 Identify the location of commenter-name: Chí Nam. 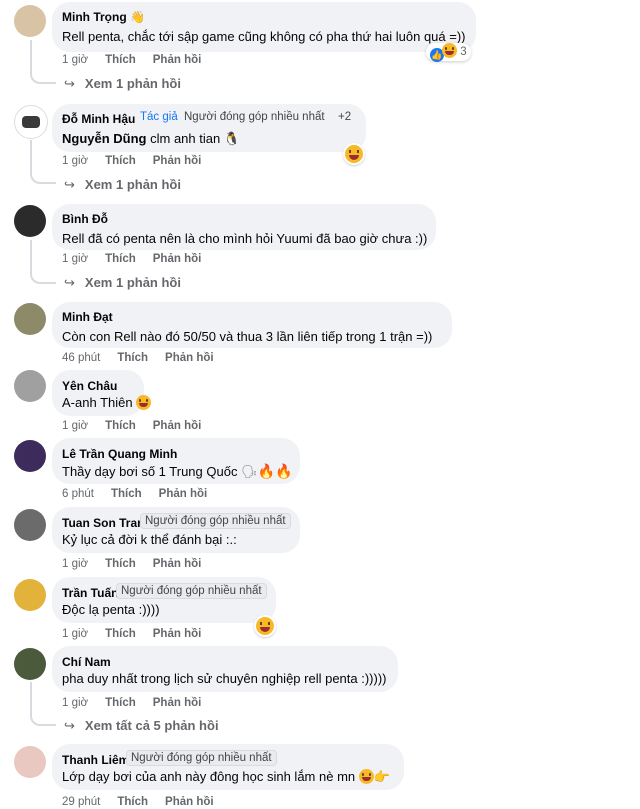
(86, 662).